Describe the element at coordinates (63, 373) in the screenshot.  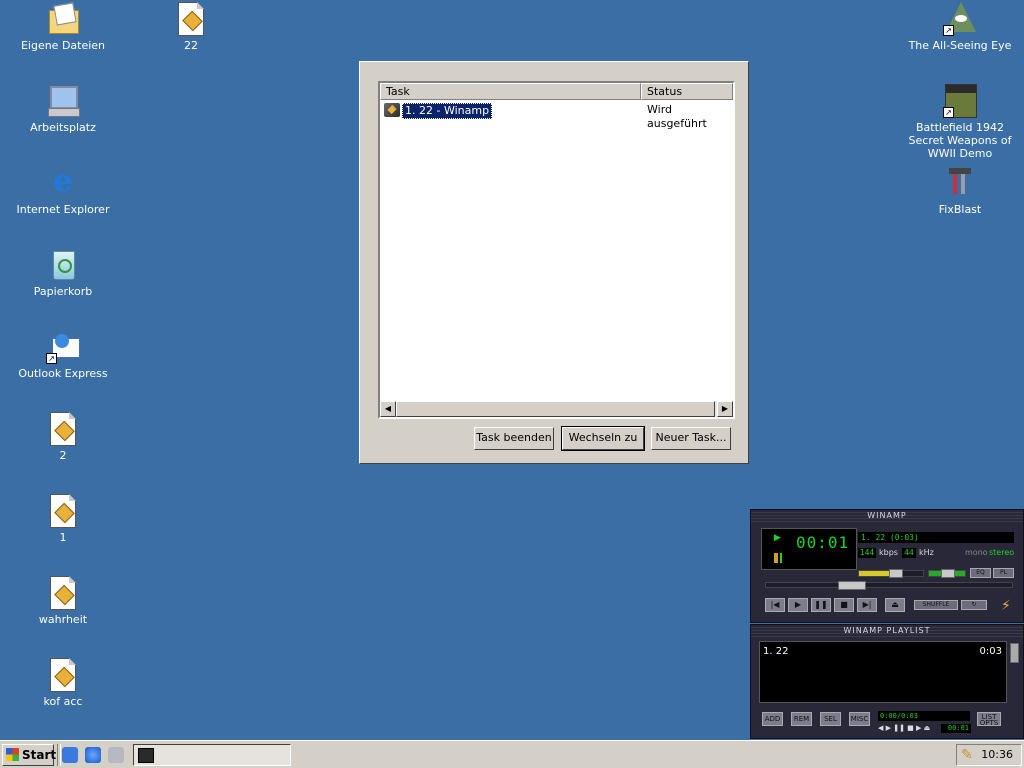
I see `desktop-icon-label: Outlook Express` at that location.